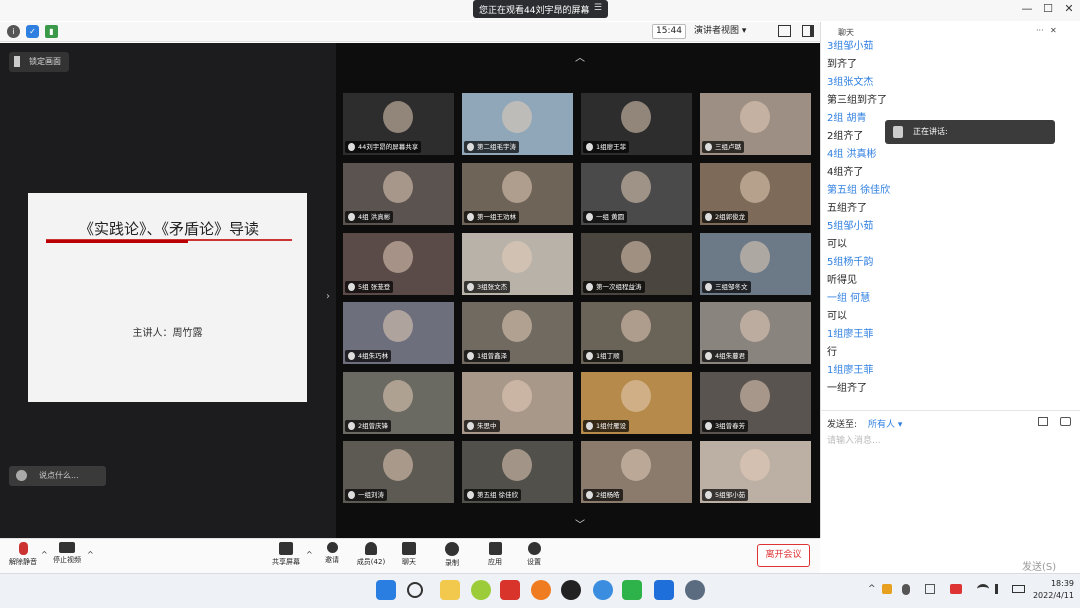  I want to click on video-tile: 朱思中, so click(517, 403).